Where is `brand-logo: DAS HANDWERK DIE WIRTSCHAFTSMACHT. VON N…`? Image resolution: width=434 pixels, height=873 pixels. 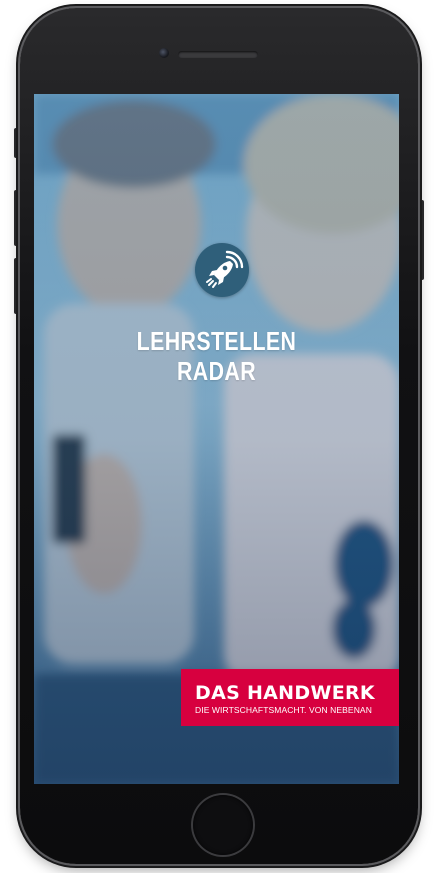 brand-logo: DAS HANDWERK DIE WIRTSCHAFTSMACHT. VON N… is located at coordinates (290, 697).